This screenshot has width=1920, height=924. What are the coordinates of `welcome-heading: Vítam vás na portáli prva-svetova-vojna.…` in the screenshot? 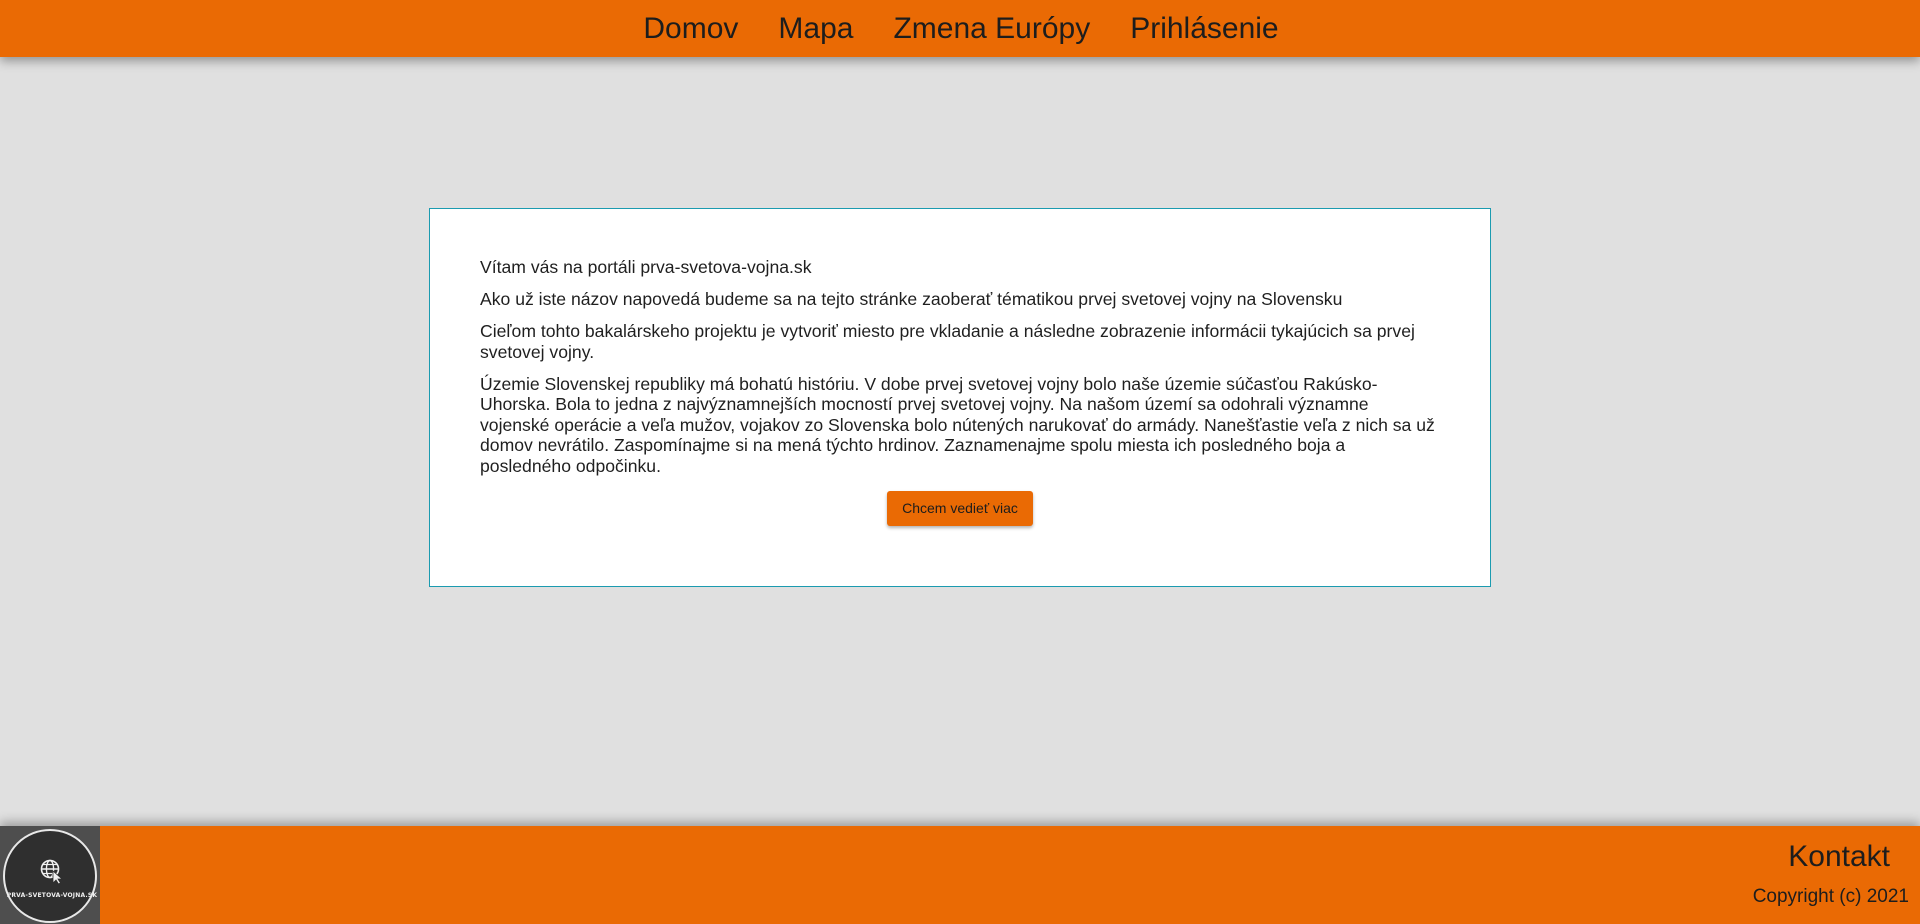 It's located at (646, 267).